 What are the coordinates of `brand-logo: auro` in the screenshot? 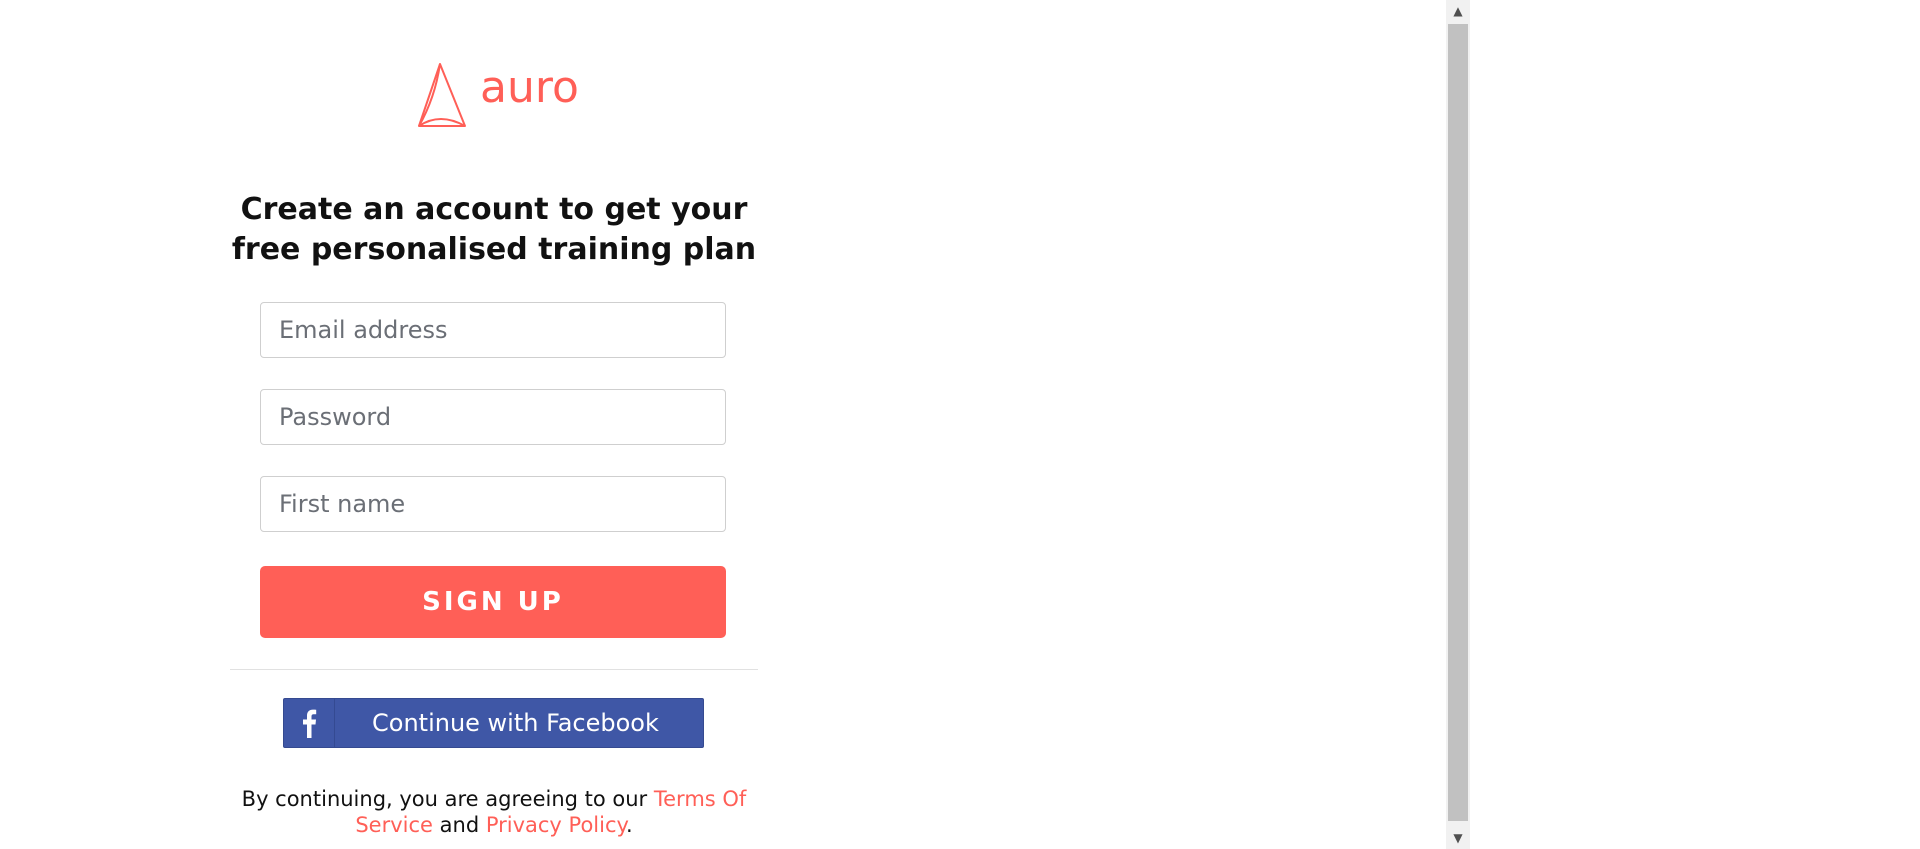 It's located at (495, 95).